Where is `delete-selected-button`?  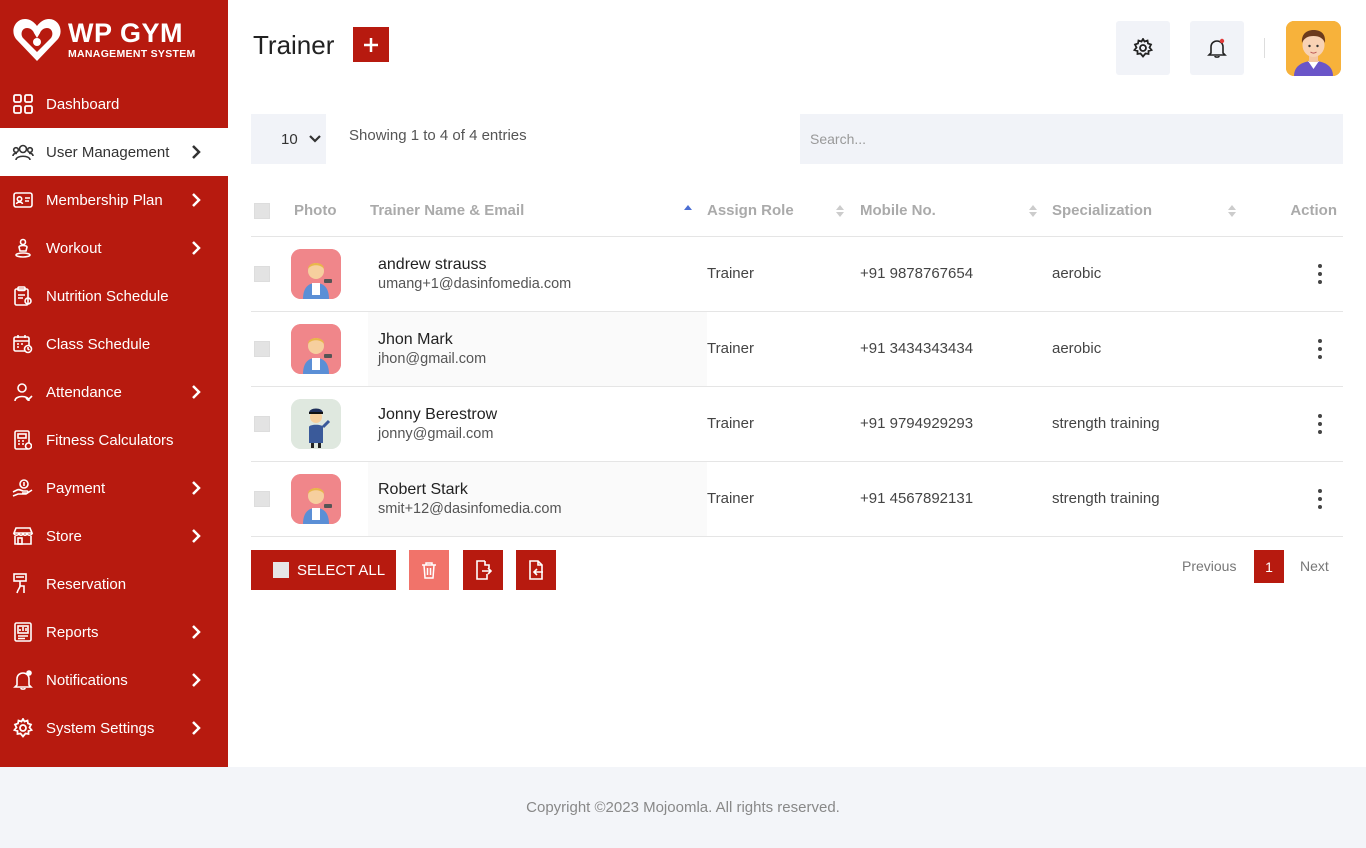
delete-selected-button is located at coordinates (429, 570).